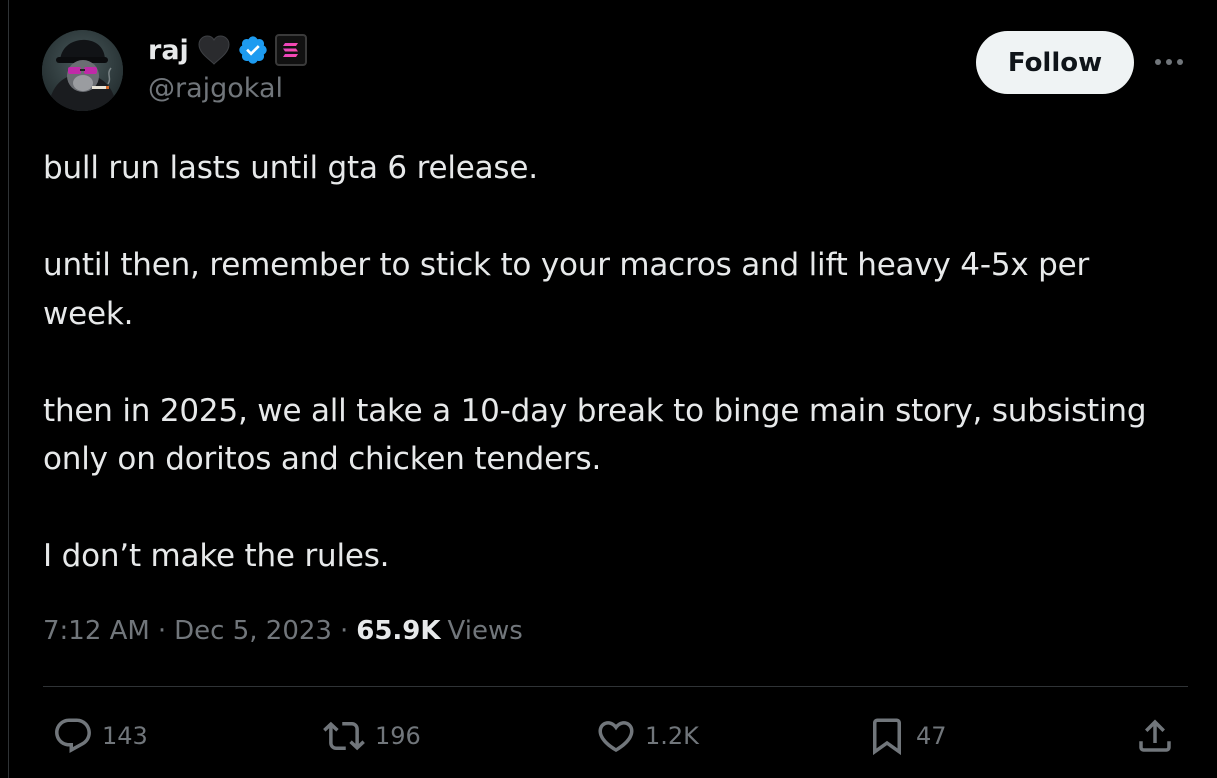 This screenshot has width=1217, height=778. Describe the element at coordinates (344, 736) in the screenshot. I see `repost-icon` at that location.